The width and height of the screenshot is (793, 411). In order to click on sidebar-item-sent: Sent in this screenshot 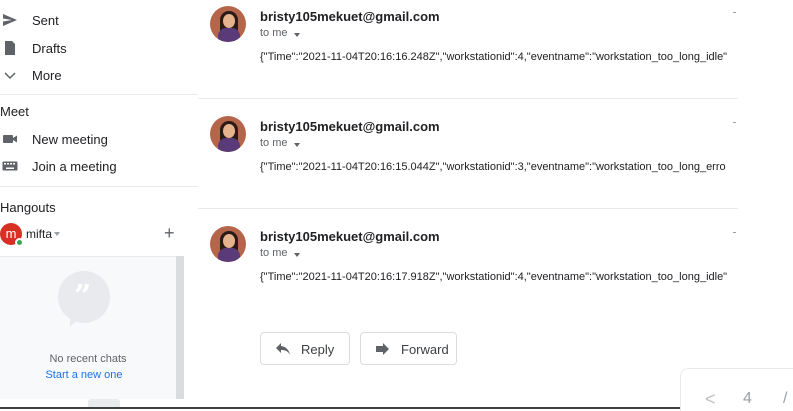, I will do `click(99, 20)`.